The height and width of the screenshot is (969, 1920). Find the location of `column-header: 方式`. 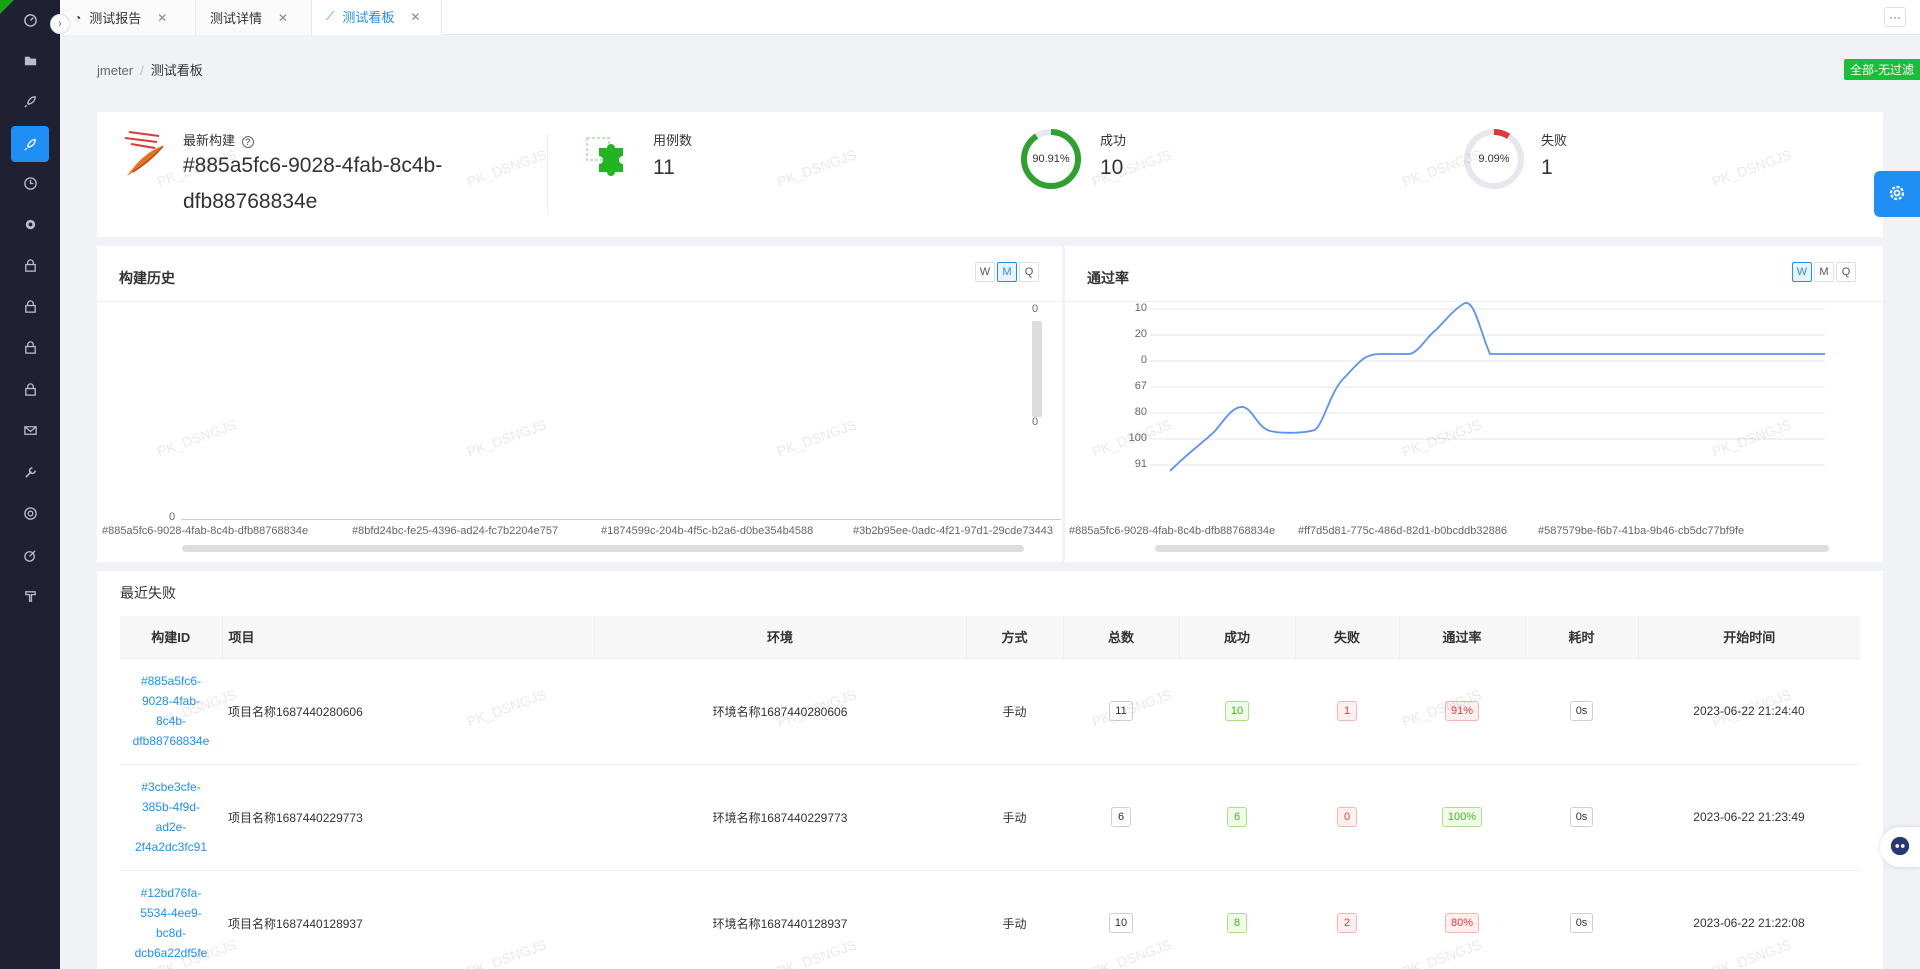

column-header: 方式 is located at coordinates (1015, 637).